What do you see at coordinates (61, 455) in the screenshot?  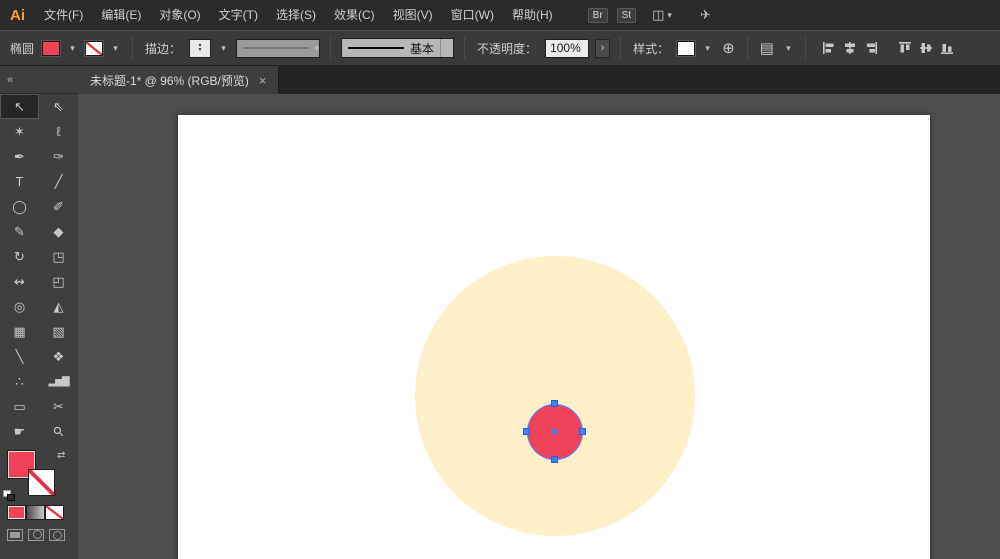 I see `swap-fill-stroke-icon: ⇄` at bounding box center [61, 455].